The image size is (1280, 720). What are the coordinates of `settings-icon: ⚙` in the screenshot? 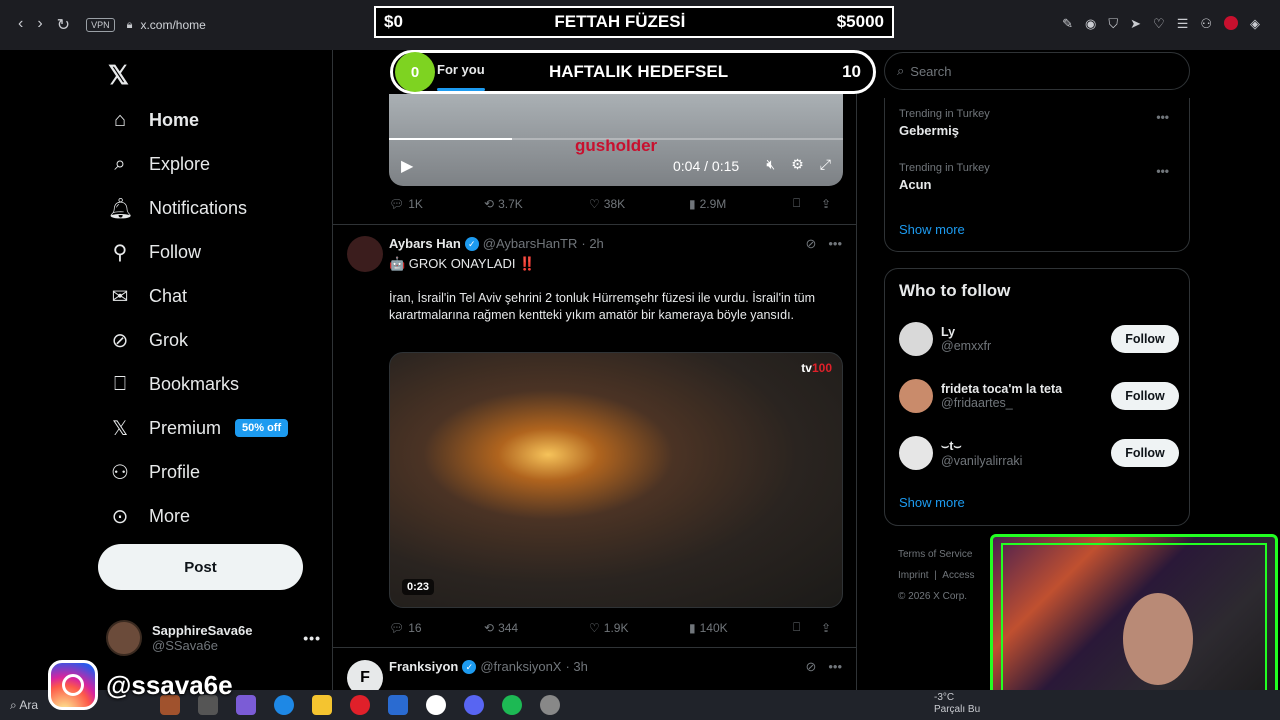 It's located at (797, 164).